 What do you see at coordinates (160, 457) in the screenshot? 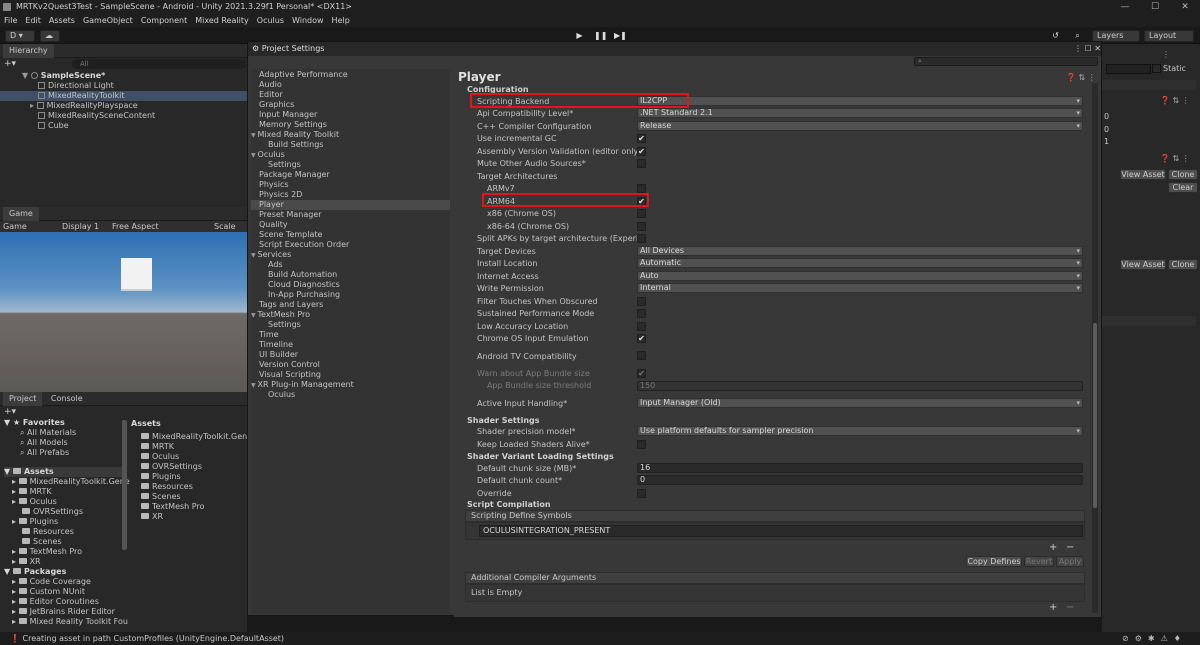
I see `asset-item: Oculus` at bounding box center [160, 457].